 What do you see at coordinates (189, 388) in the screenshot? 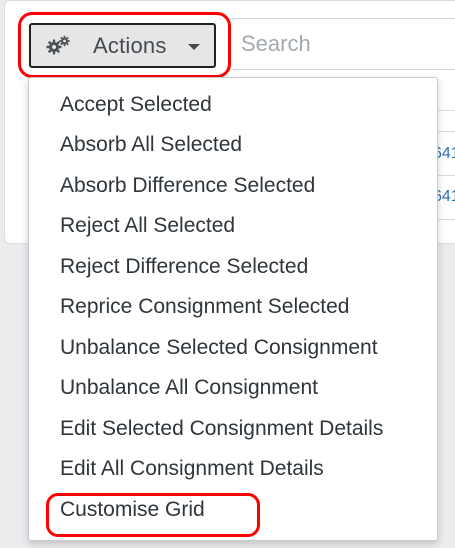
I see `menu-item-unbalance-all-consignment: Unbalance All Consignment` at bounding box center [189, 388].